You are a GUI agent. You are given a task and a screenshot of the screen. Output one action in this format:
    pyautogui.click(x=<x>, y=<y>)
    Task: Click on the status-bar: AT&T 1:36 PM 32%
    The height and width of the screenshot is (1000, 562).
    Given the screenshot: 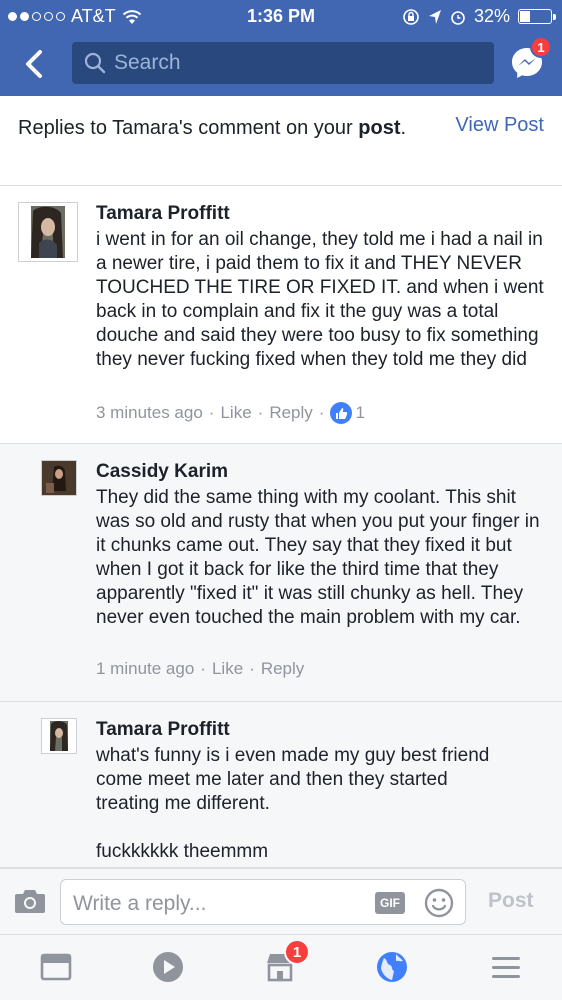 What is the action you would take?
    pyautogui.click(x=281, y=16)
    